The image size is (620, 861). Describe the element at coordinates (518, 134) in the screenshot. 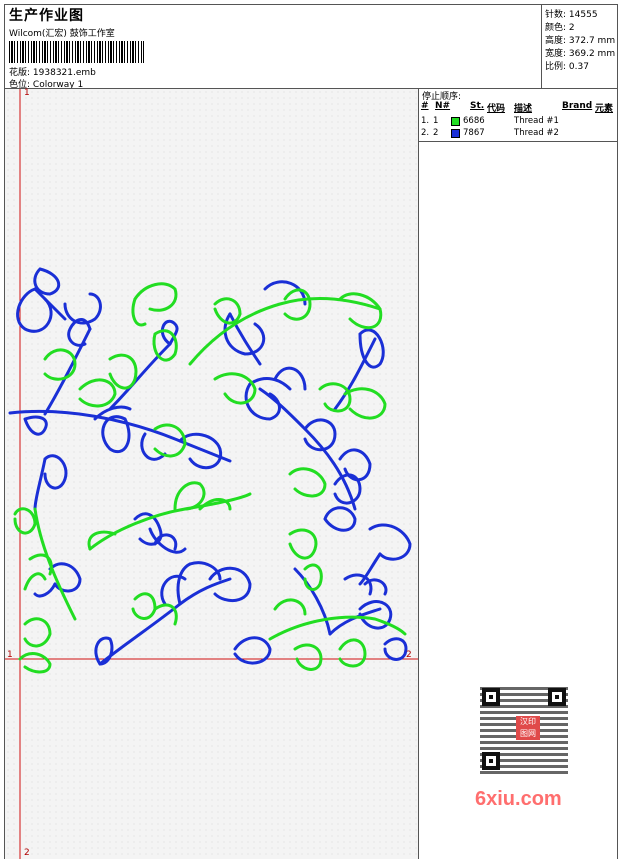

I see `table-row: 2. 2 7867 Thread #2` at that location.